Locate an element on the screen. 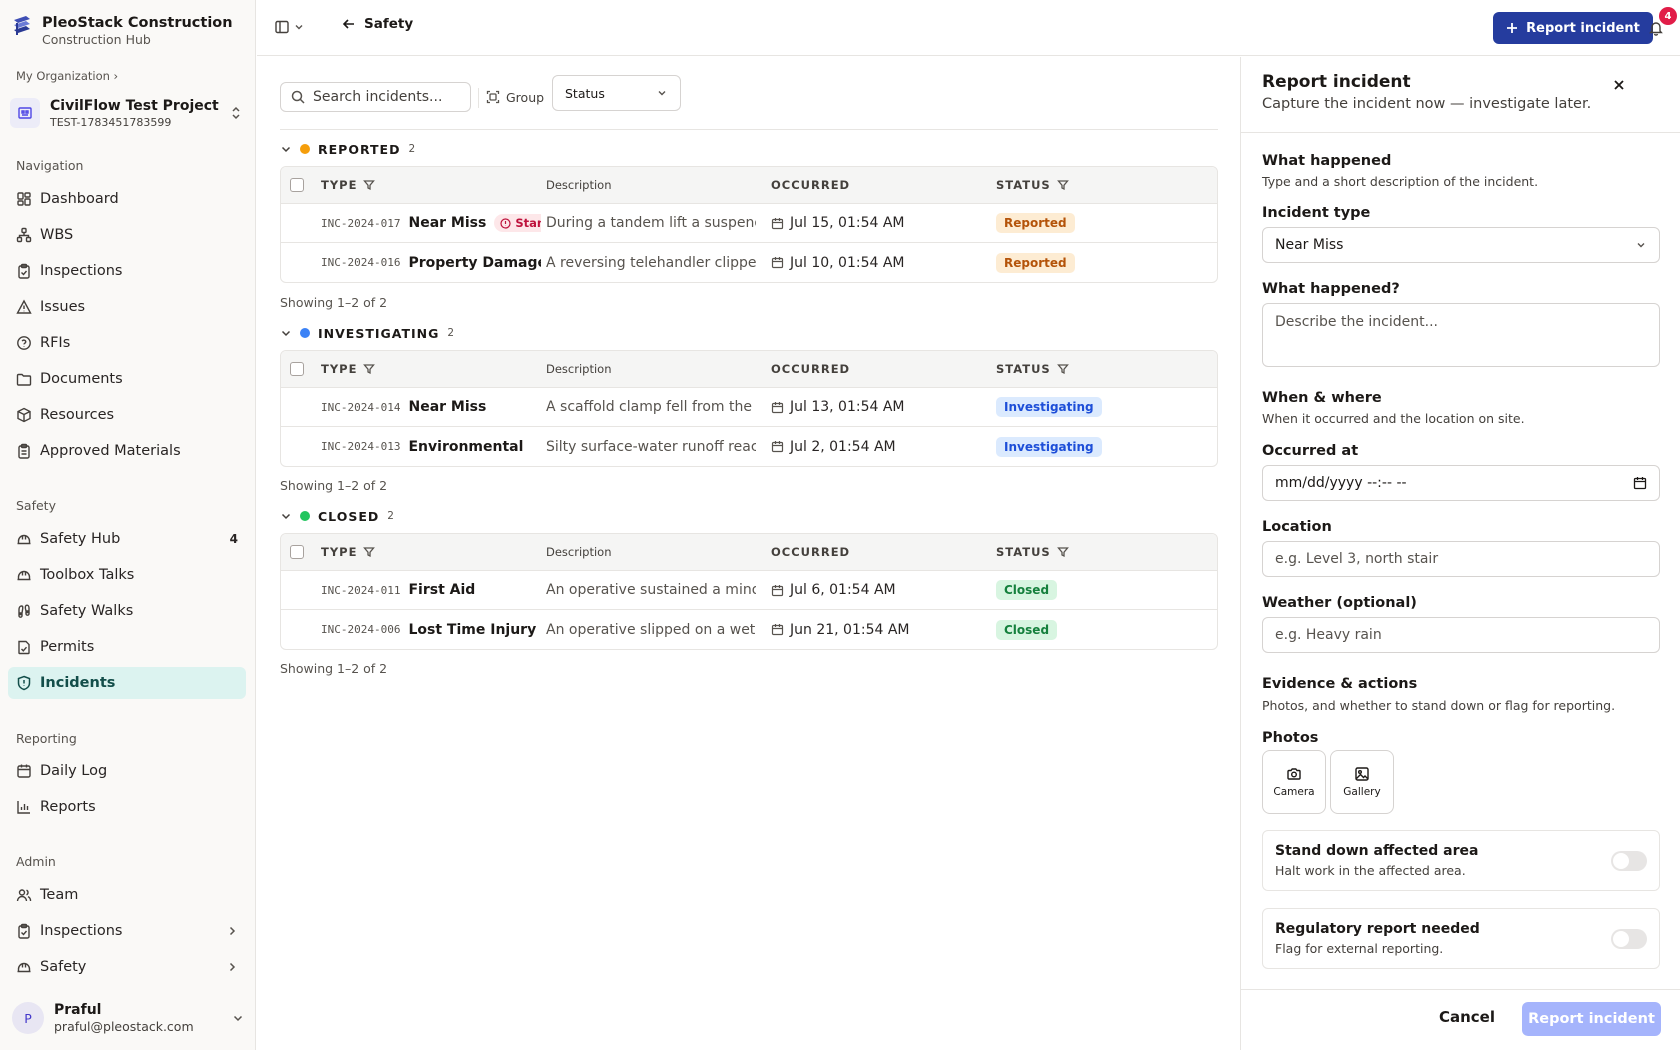  sidebar-item-inspections: Inspections is located at coordinates (127, 271).